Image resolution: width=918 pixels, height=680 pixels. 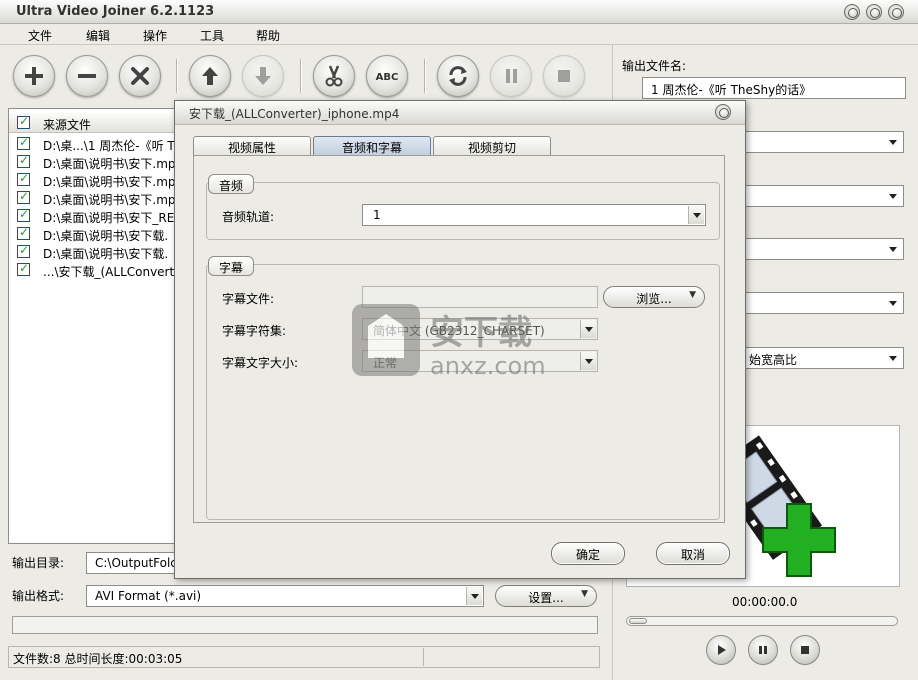 What do you see at coordinates (896, 12) in the screenshot?
I see `close-button` at bounding box center [896, 12].